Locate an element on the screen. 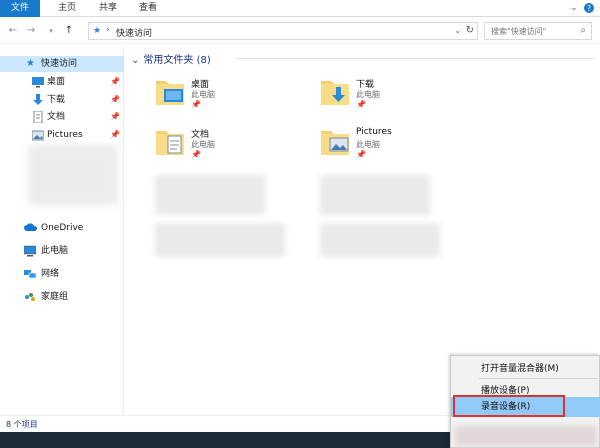 This screenshot has height=448, width=600. back-arrow-icon: ← is located at coordinates (13, 31).